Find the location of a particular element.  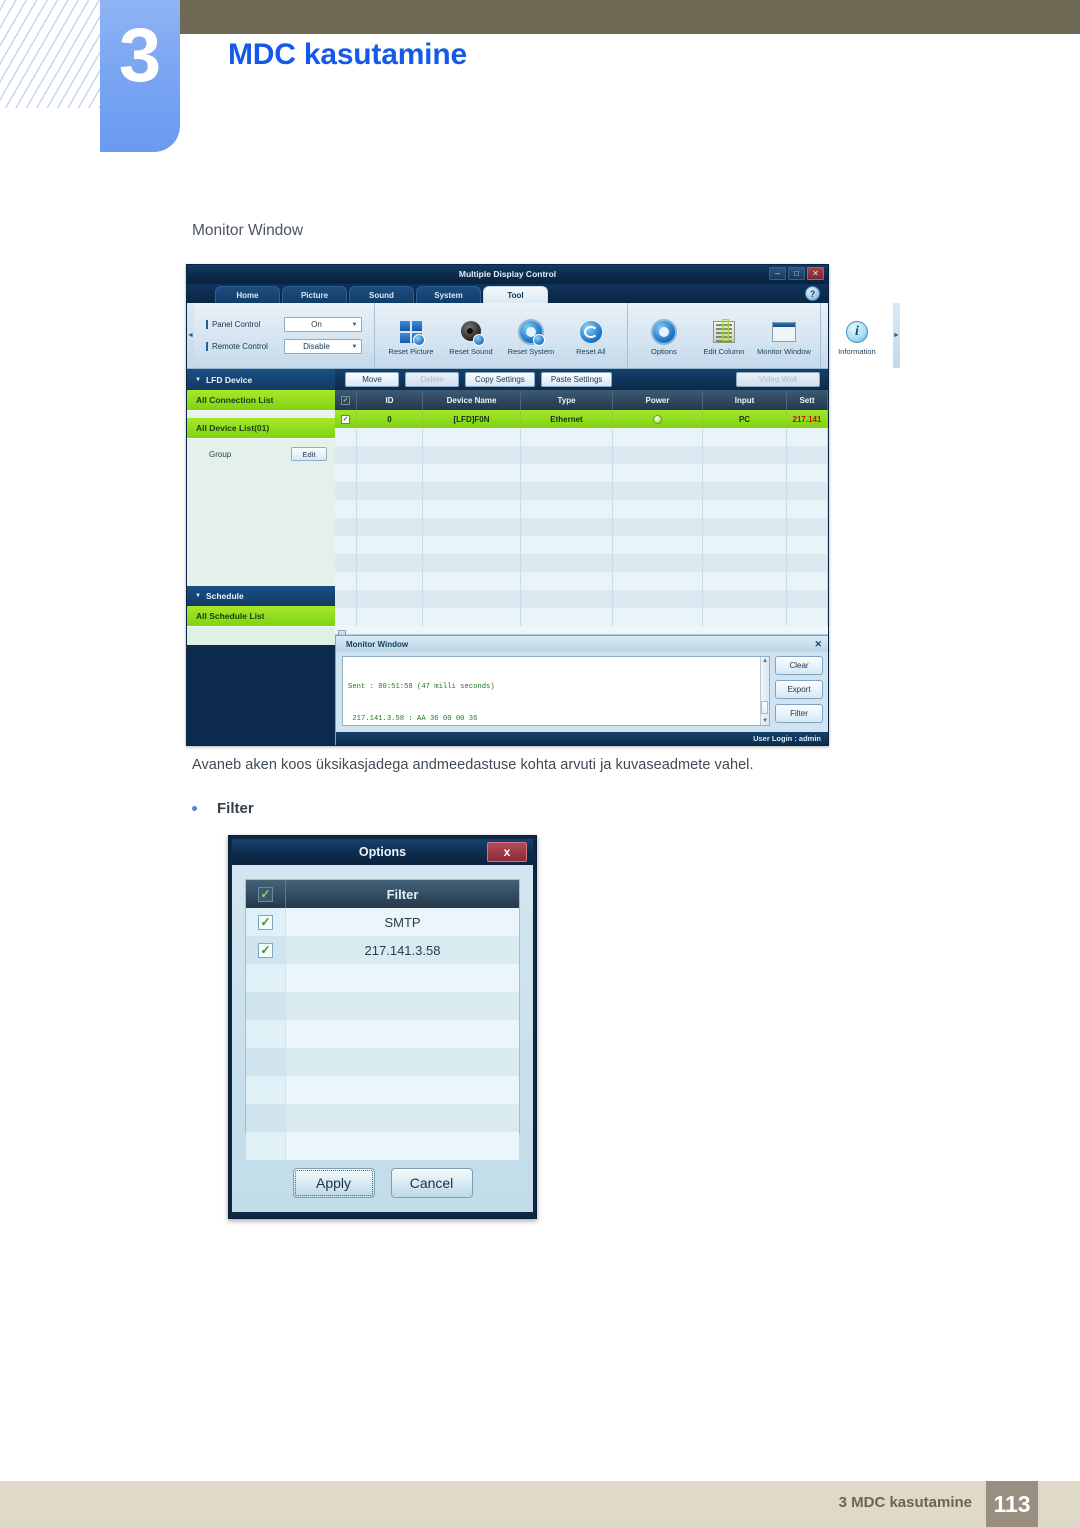

page-footer: 3 MDC kasutamine 113 is located at coordinates (540, 1504).